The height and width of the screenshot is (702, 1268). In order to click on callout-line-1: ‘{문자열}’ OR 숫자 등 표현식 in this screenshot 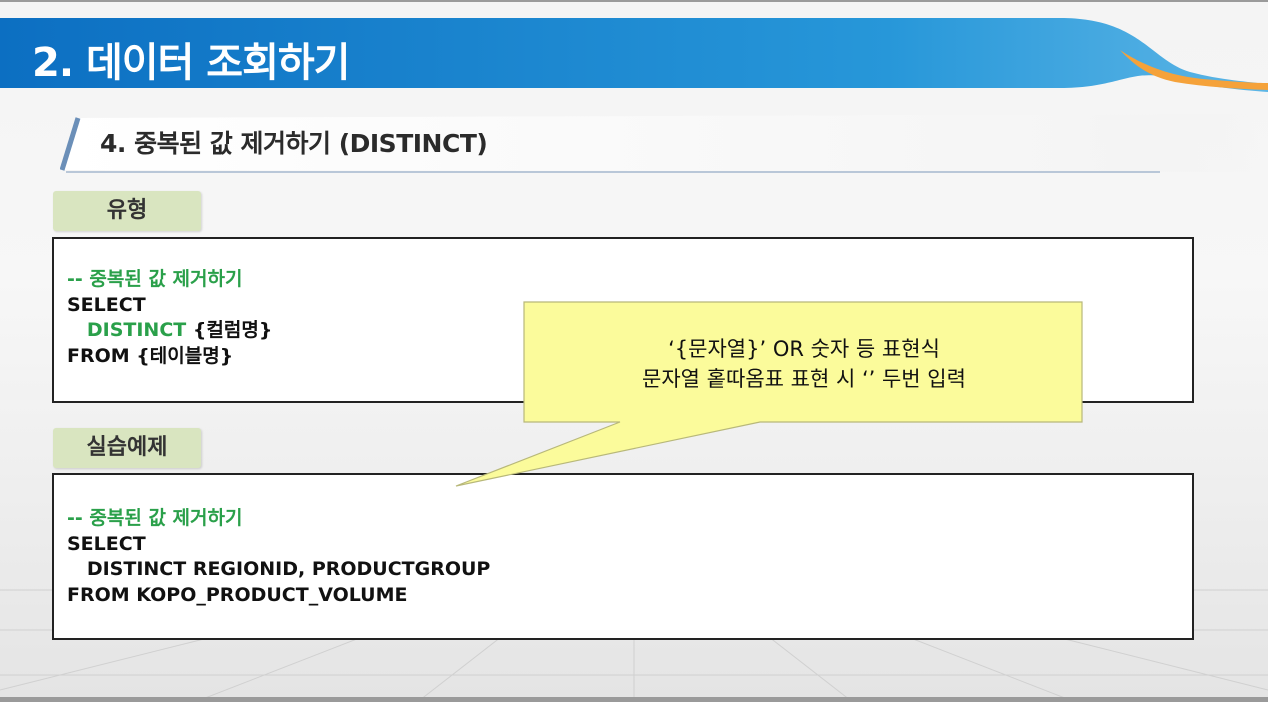, I will do `click(804, 349)`.